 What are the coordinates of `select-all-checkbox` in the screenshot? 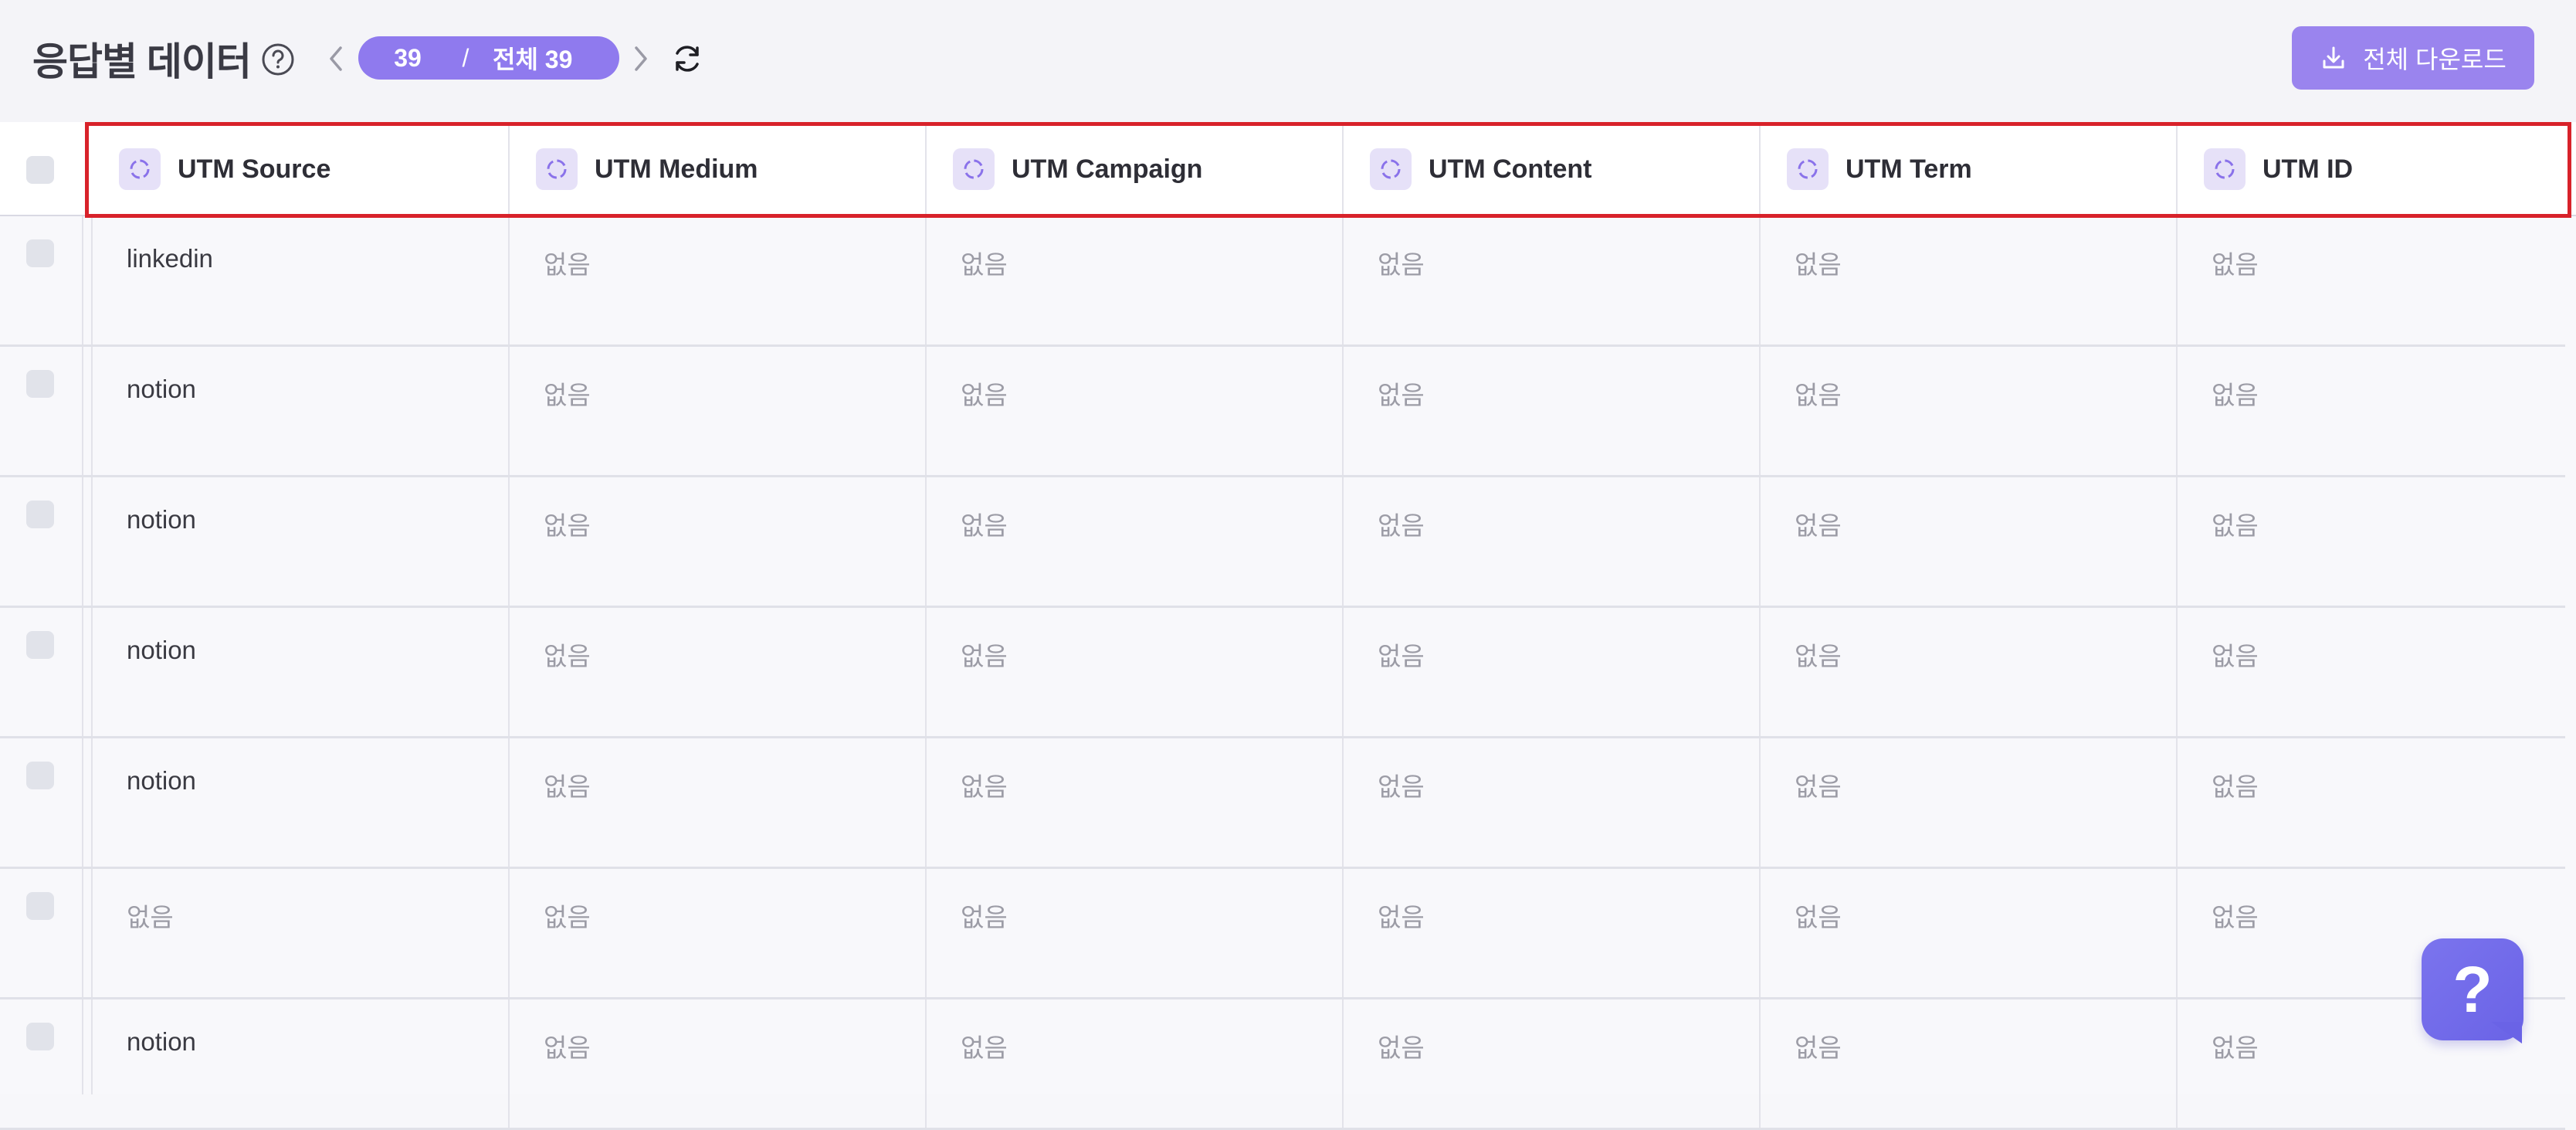 It's located at (40, 170).